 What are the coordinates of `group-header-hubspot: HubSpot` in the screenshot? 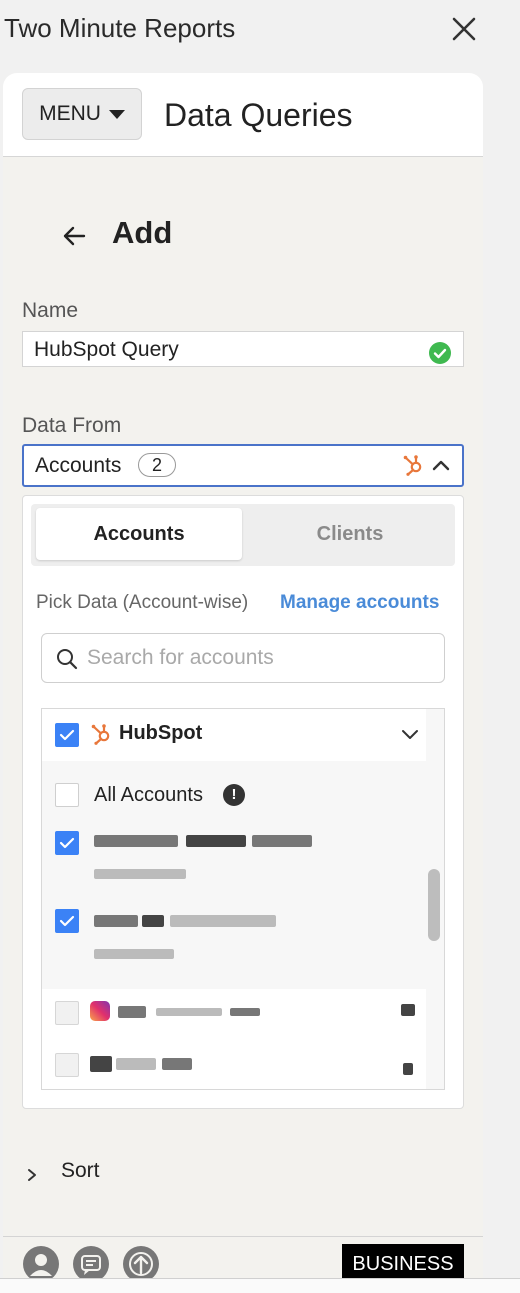 It's located at (234, 735).